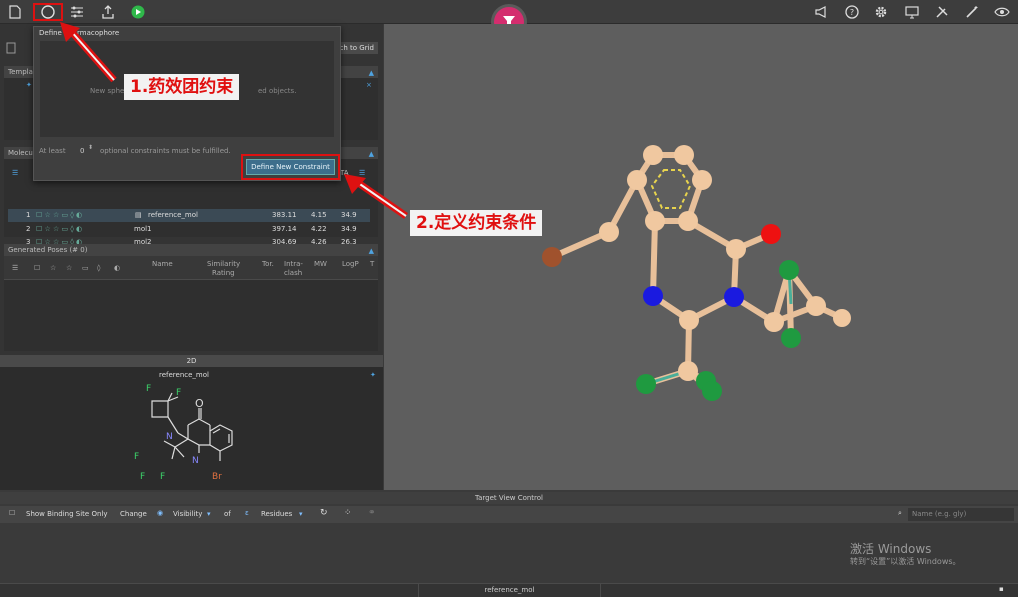  Describe the element at coordinates (350, 264) in the screenshot. I see `col-logp: LogP` at that location.